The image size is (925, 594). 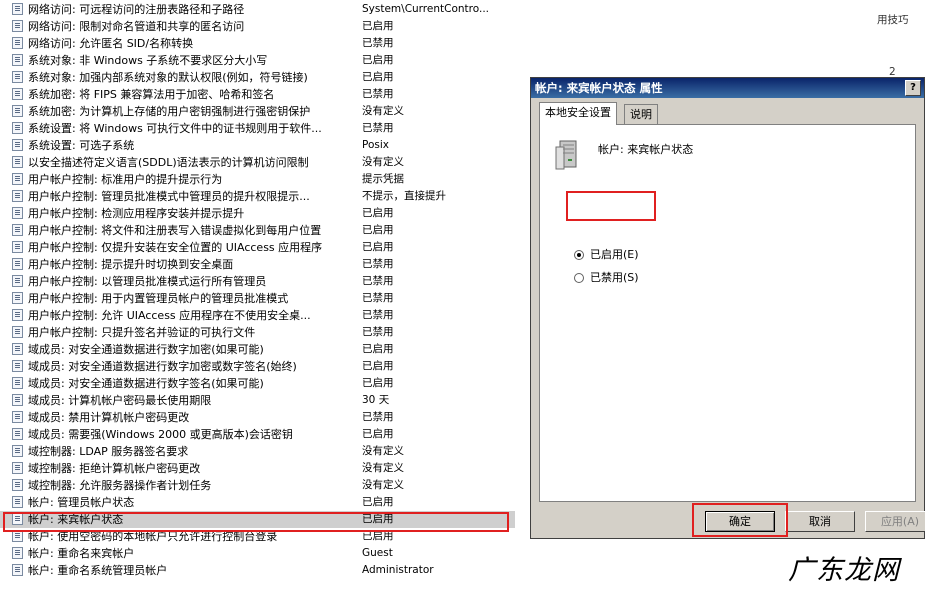 I want to click on policy-row: 系统对象: 加强内部系统对象的默认权限(例如，符号链接) 已启用, so click(x=257, y=77).